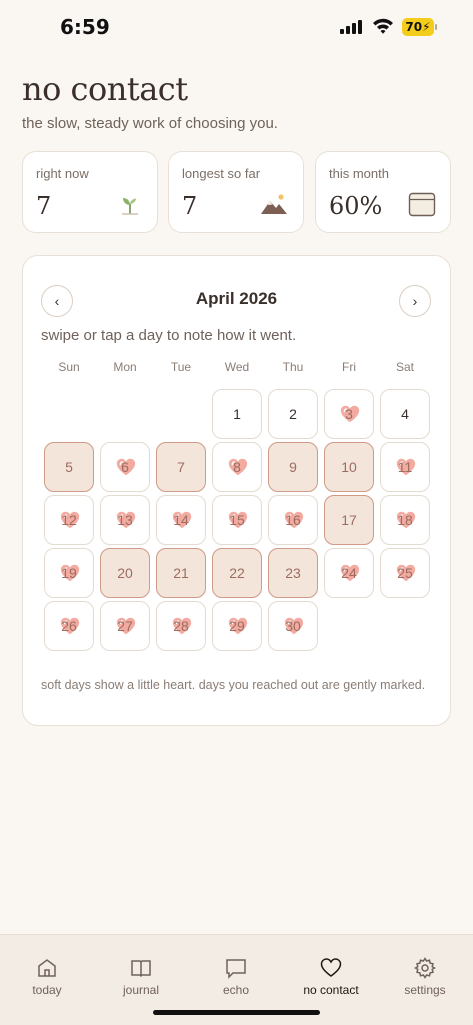 The width and height of the screenshot is (473, 1025). I want to click on stat-value: 60%, so click(356, 206).